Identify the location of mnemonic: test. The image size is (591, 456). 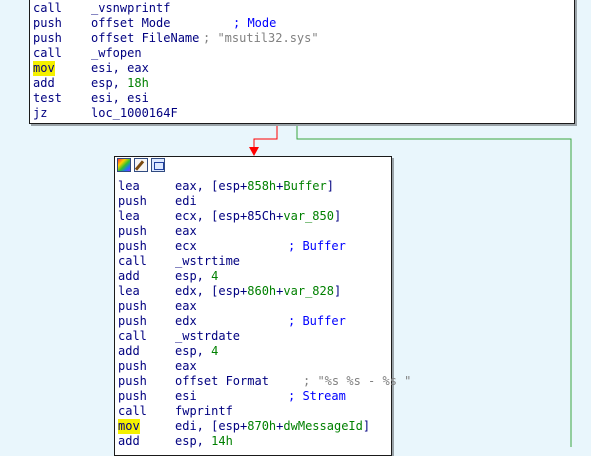
(47, 98).